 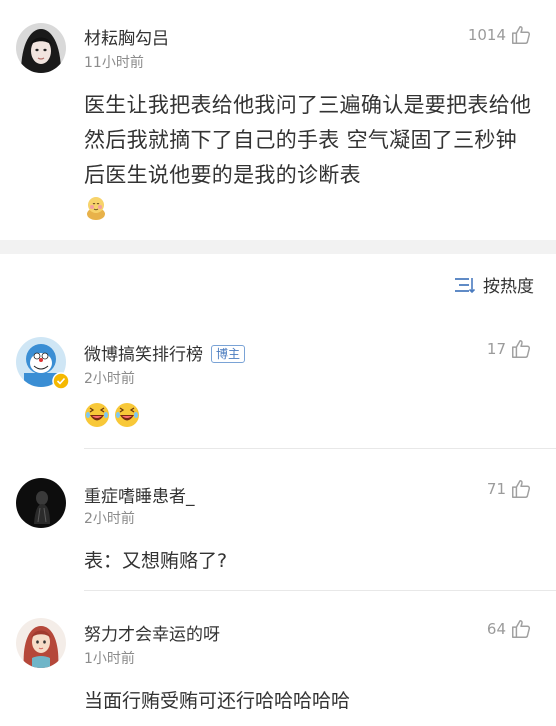 What do you see at coordinates (509, 629) in the screenshot?
I see `comment-like-button: 64` at bounding box center [509, 629].